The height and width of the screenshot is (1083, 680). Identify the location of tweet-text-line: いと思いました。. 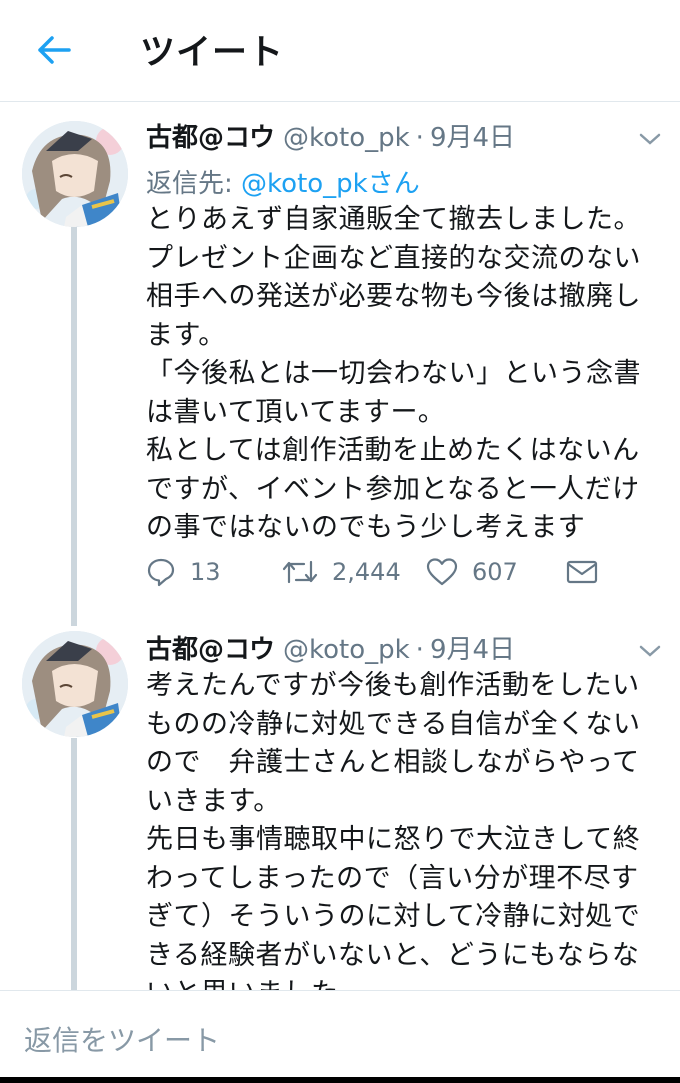
(409, 982).